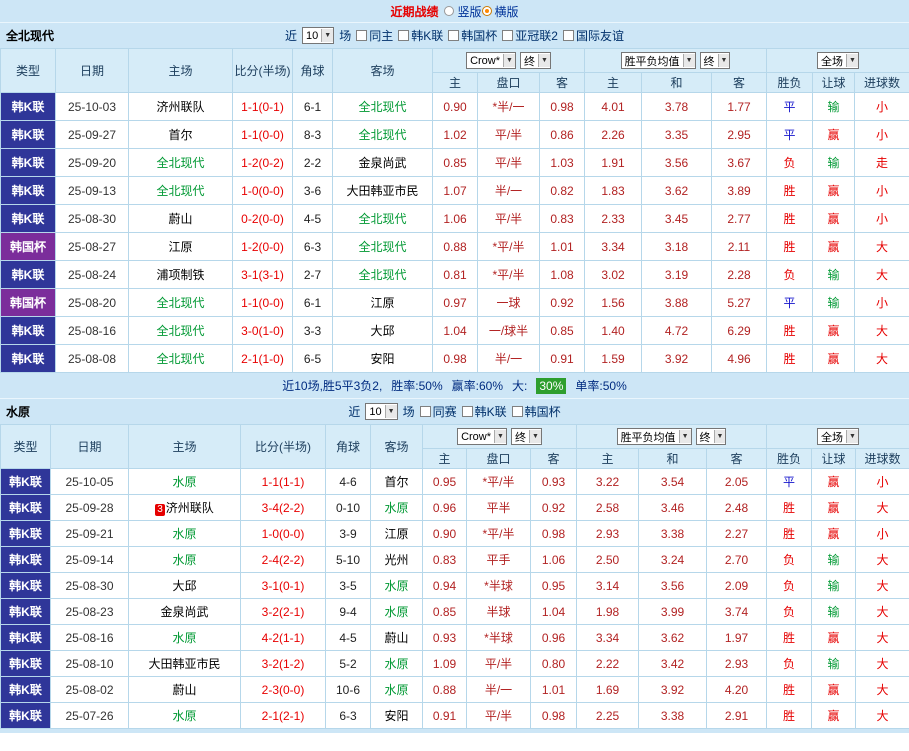 The image size is (909, 751). What do you see at coordinates (180, 274) in the screenshot?
I see `home-team-cell: 浦项制铁` at bounding box center [180, 274].